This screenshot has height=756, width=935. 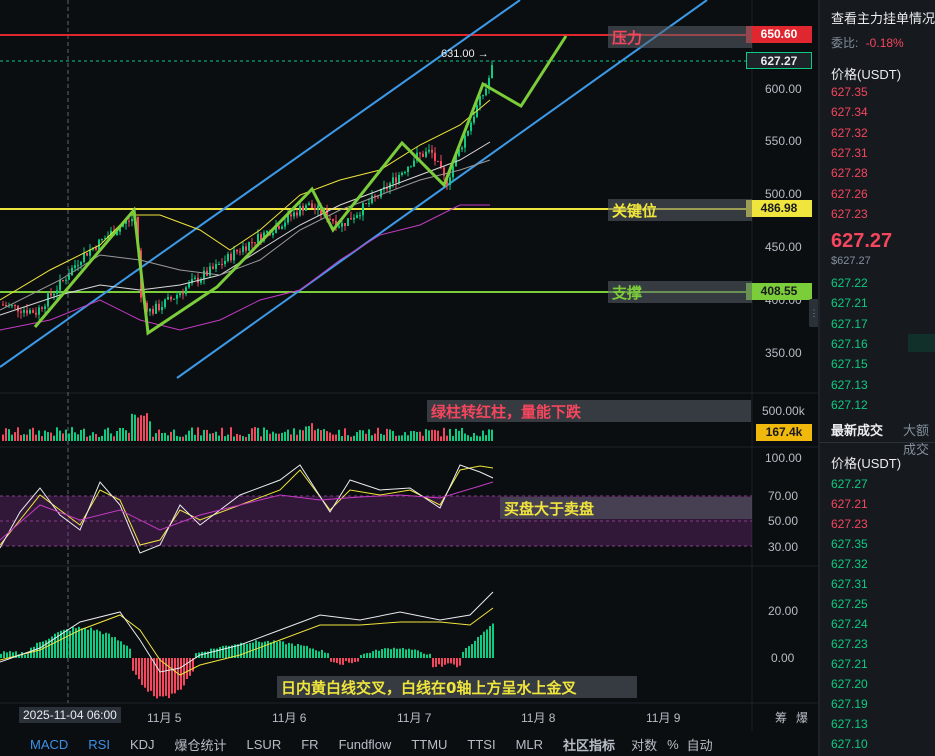 I want to click on trade-price: 627.19, so click(x=849, y=704).